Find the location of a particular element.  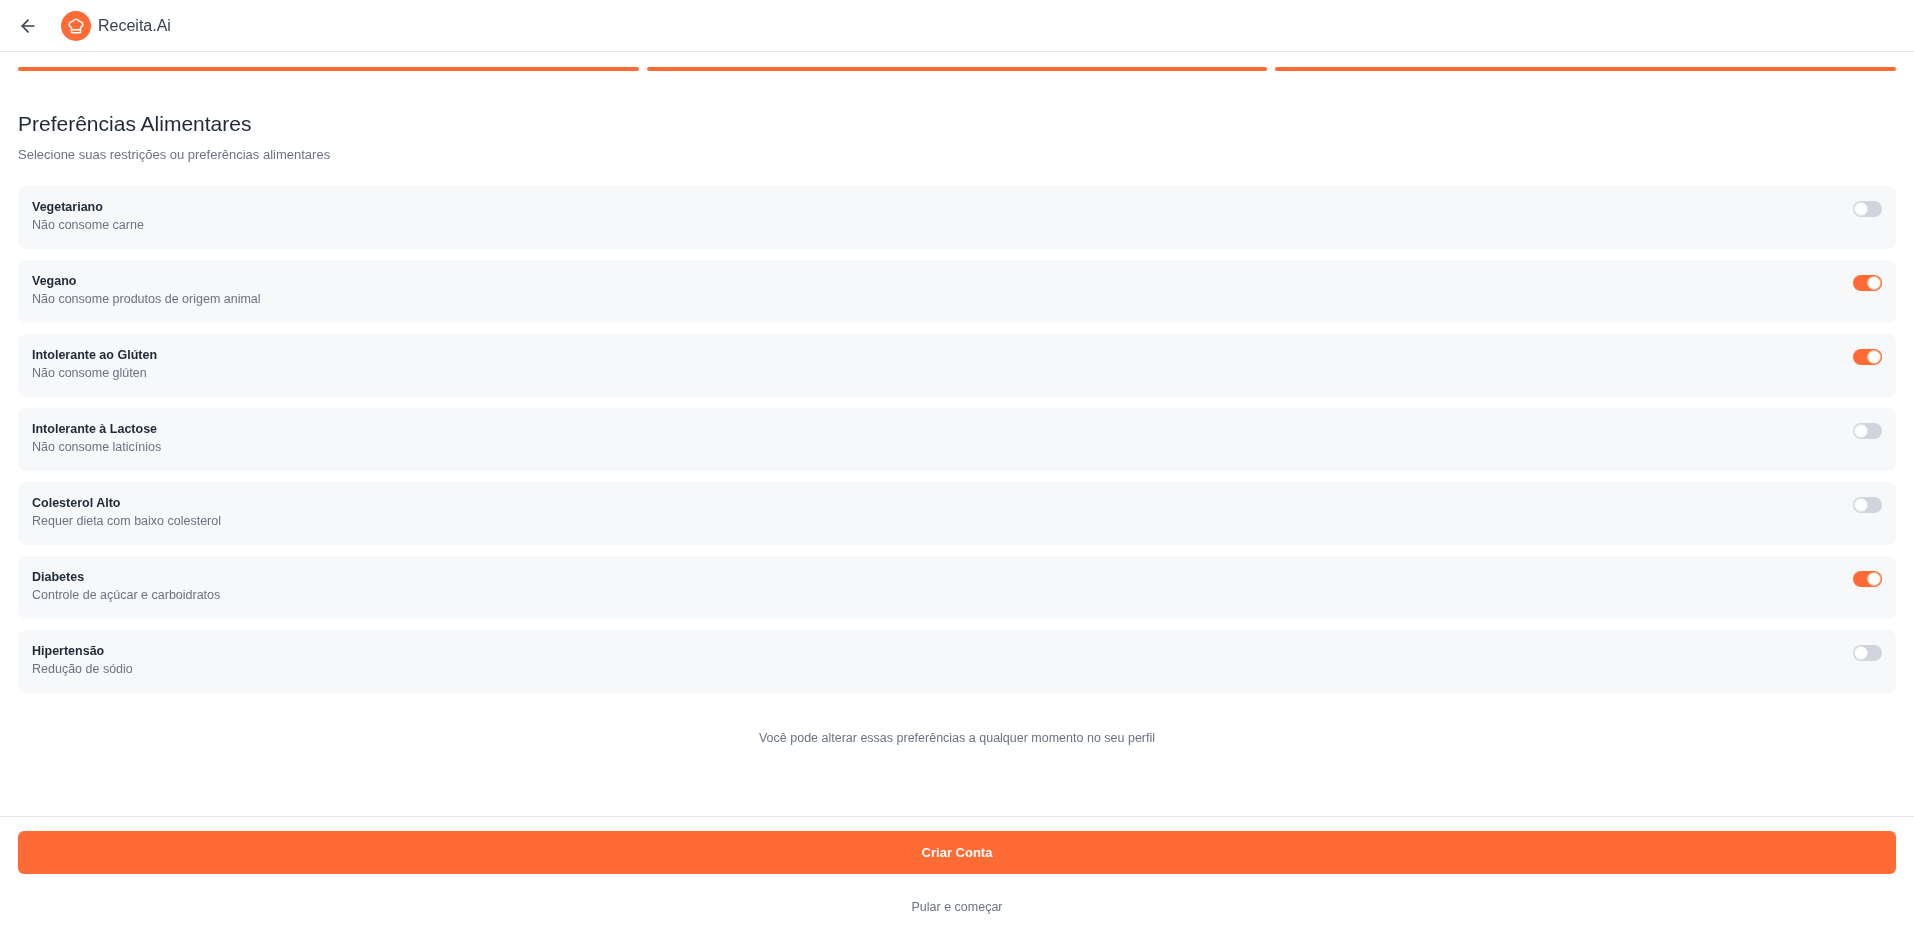

section-subtitle: Selecione suas restrições ou preferências alimentares is located at coordinates (175, 155).